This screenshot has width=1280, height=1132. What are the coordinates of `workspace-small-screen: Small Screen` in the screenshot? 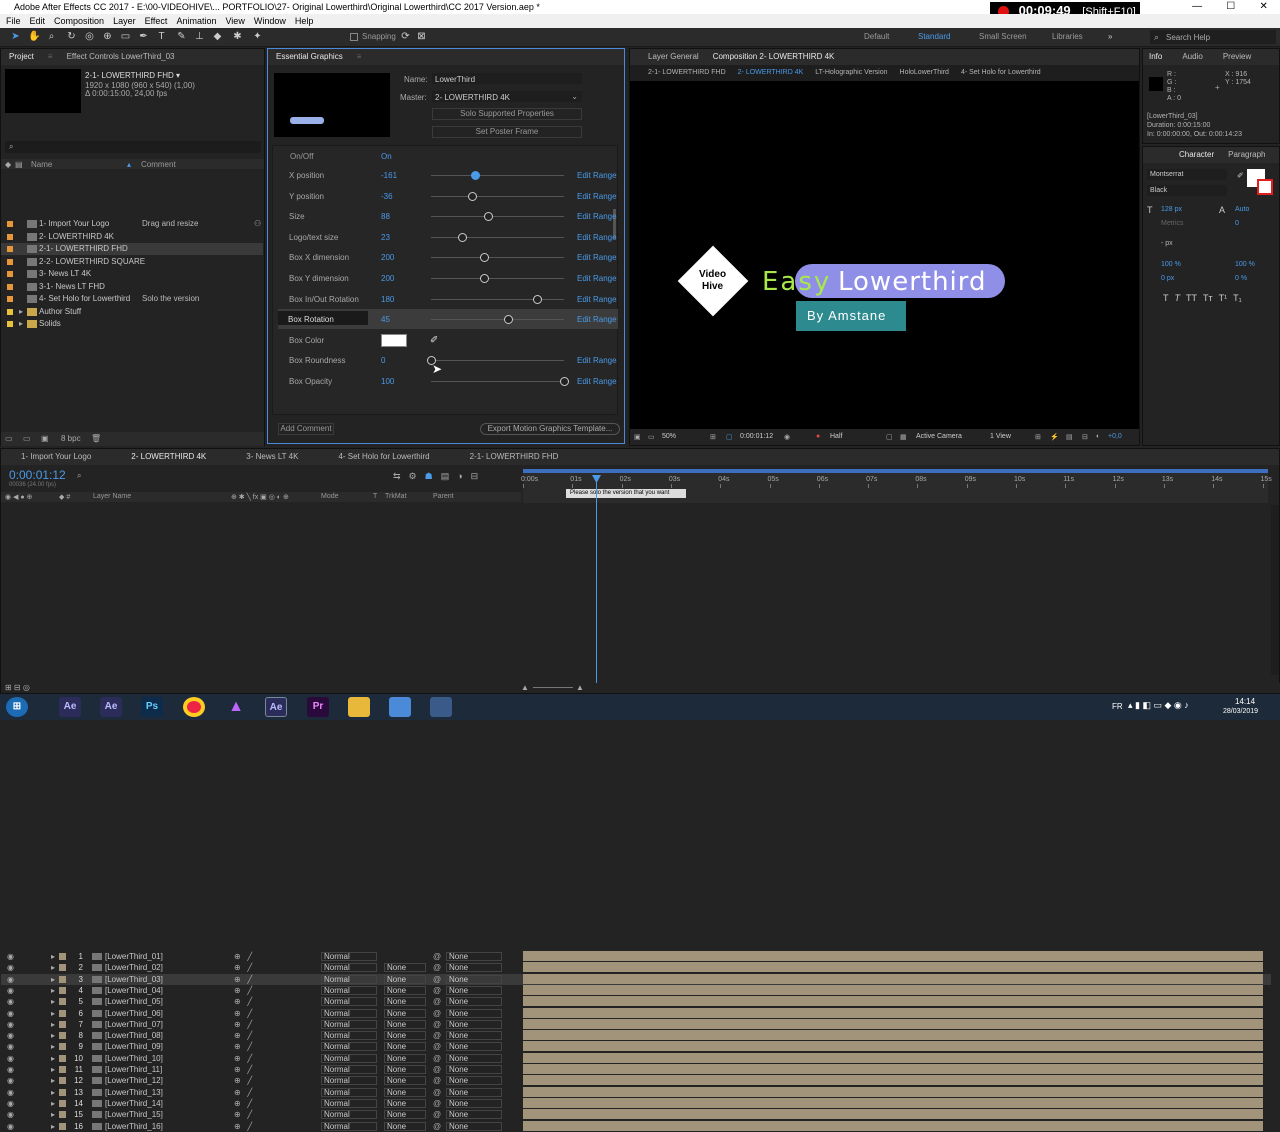 It's located at (1003, 36).